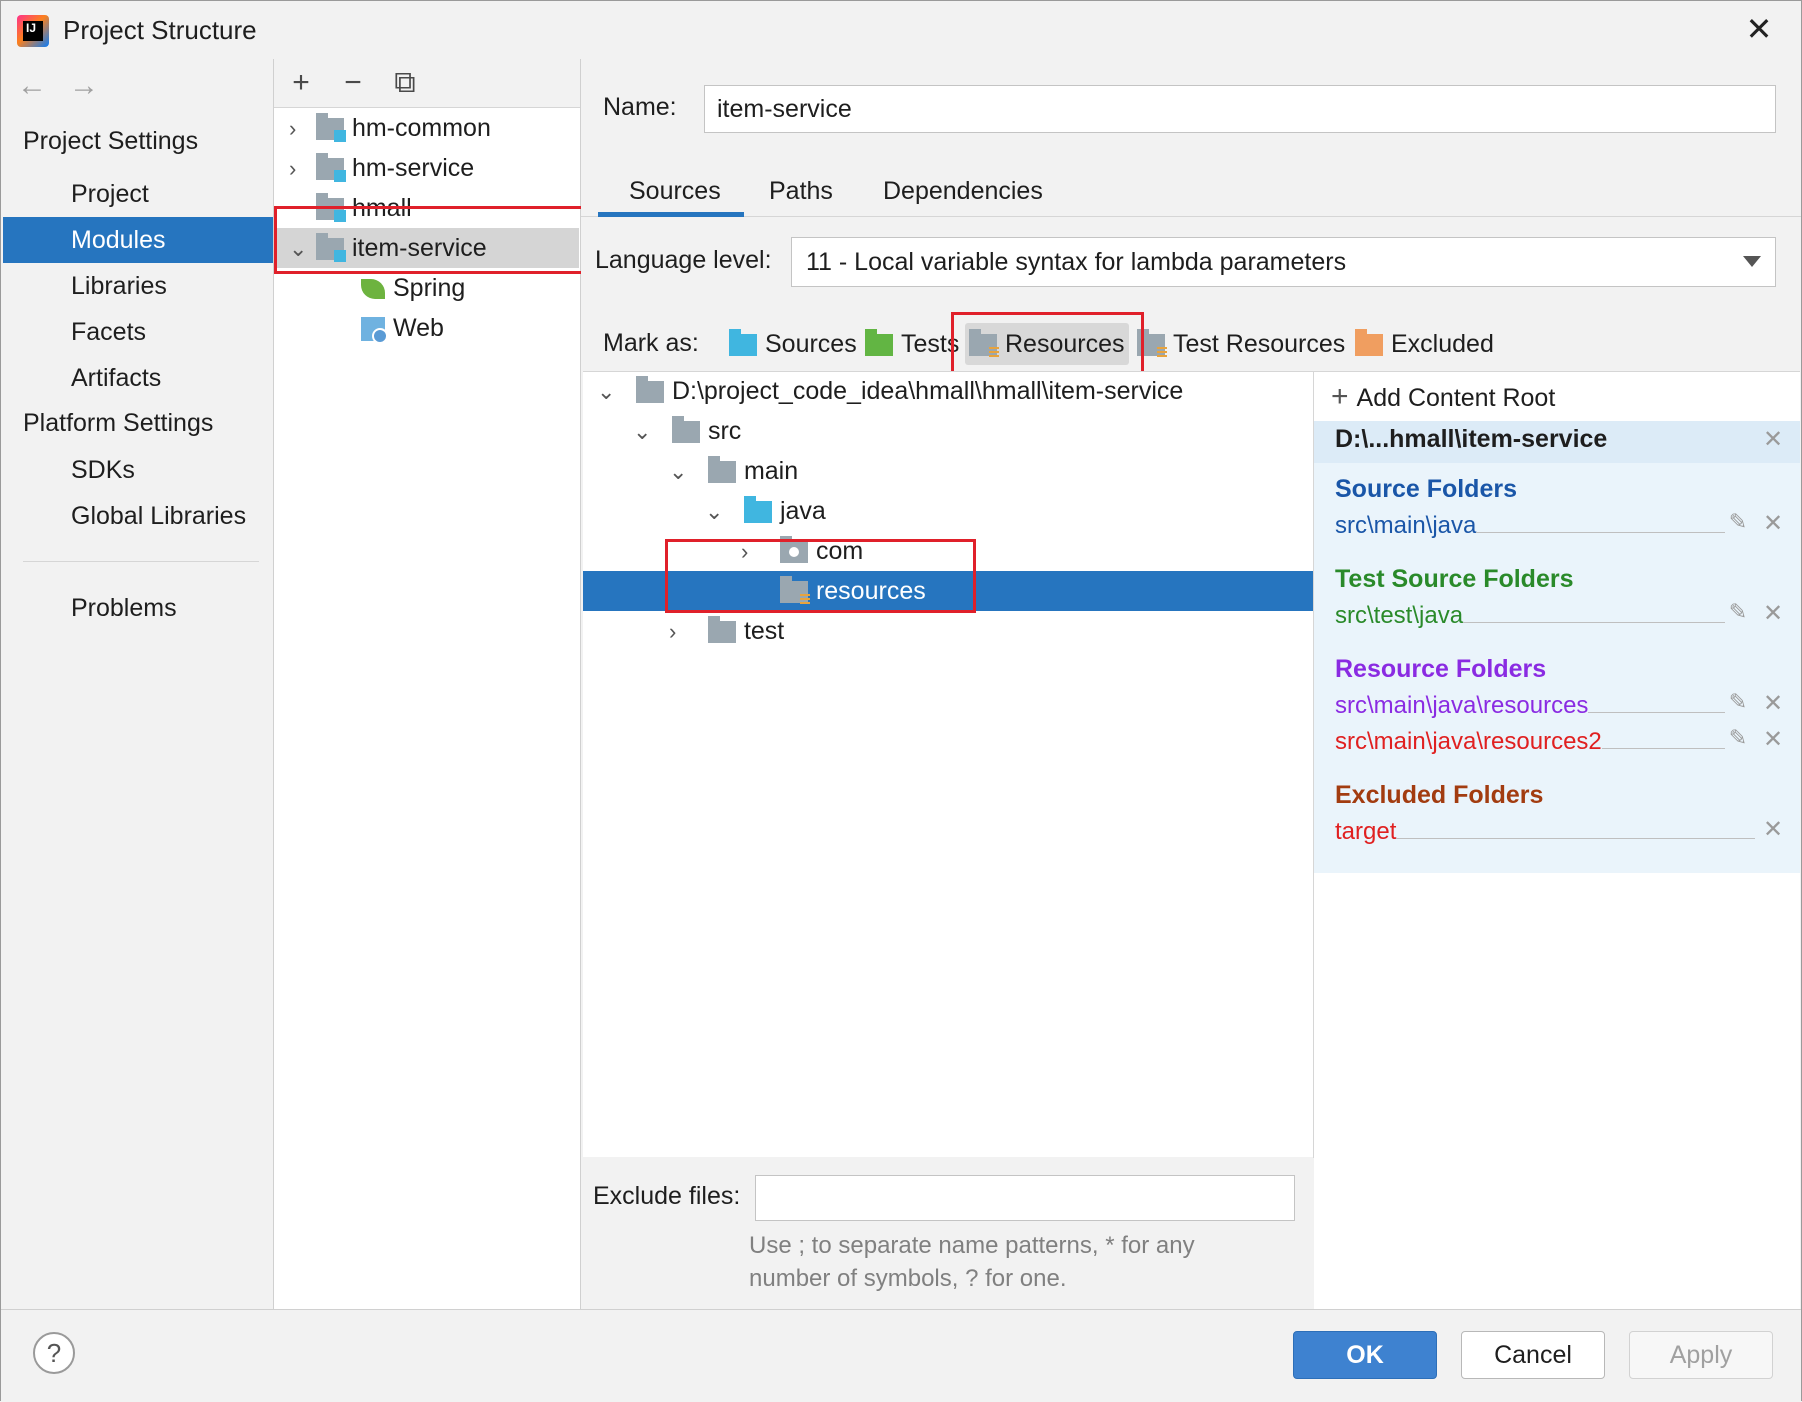 This screenshot has height=1402, width=1802. What do you see at coordinates (116, 378) in the screenshot?
I see `nav-item-label: Artifacts` at bounding box center [116, 378].